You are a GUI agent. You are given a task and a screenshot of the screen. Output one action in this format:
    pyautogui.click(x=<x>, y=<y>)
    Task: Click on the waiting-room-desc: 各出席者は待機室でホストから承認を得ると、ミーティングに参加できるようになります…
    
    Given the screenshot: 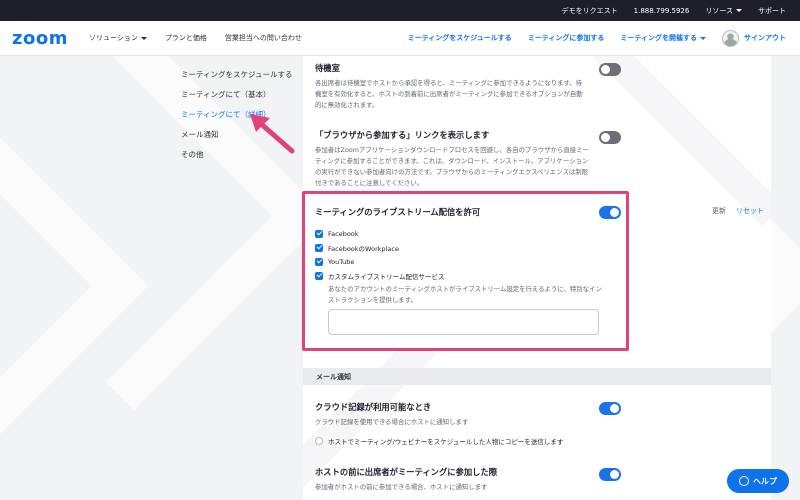 What is the action you would take?
    pyautogui.click(x=449, y=94)
    